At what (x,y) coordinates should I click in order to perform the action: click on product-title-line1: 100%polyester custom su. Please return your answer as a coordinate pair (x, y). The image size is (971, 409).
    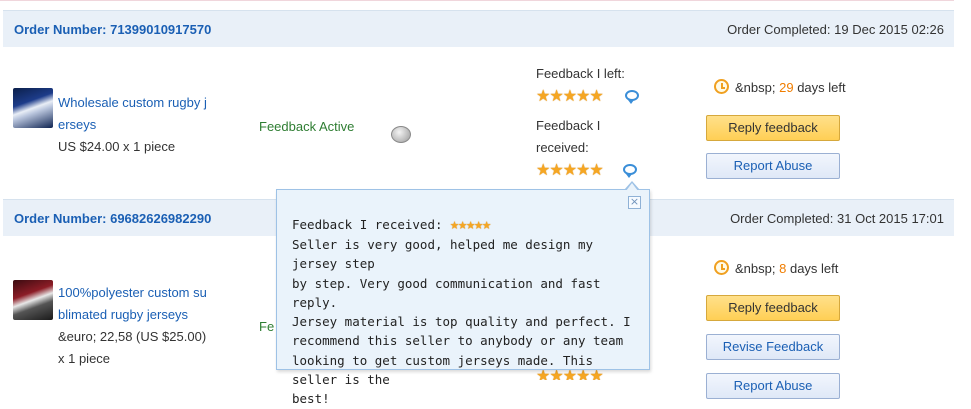
    Looking at the image, I should click on (143, 293).